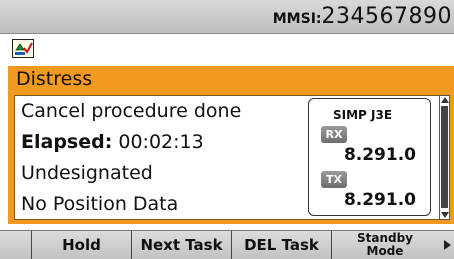 This screenshot has height=259, width=454. I want to click on elapsed-value: 00:02:13, so click(161, 142).